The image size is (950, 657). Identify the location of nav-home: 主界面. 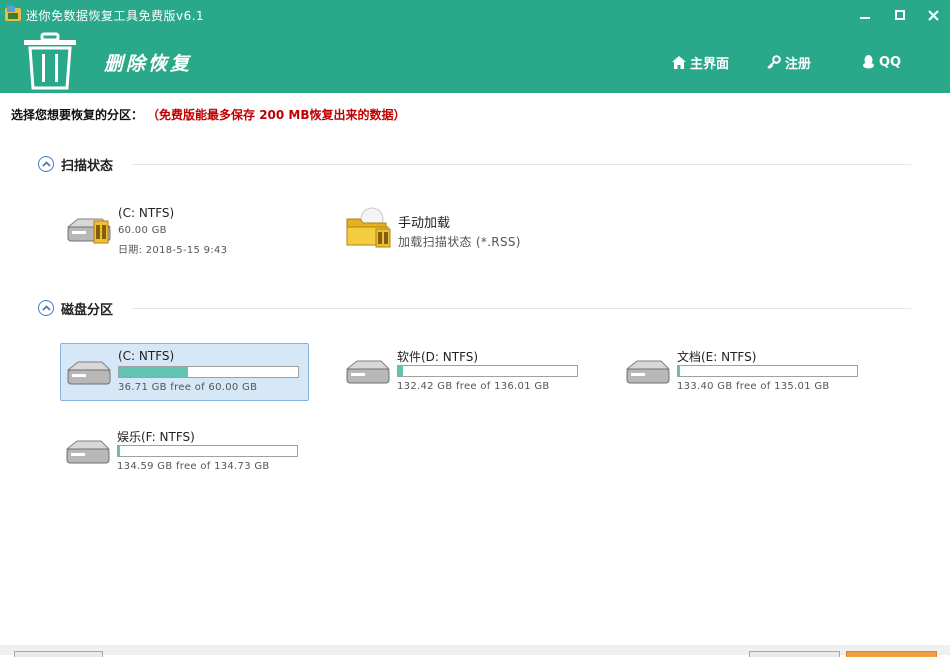
(700, 62).